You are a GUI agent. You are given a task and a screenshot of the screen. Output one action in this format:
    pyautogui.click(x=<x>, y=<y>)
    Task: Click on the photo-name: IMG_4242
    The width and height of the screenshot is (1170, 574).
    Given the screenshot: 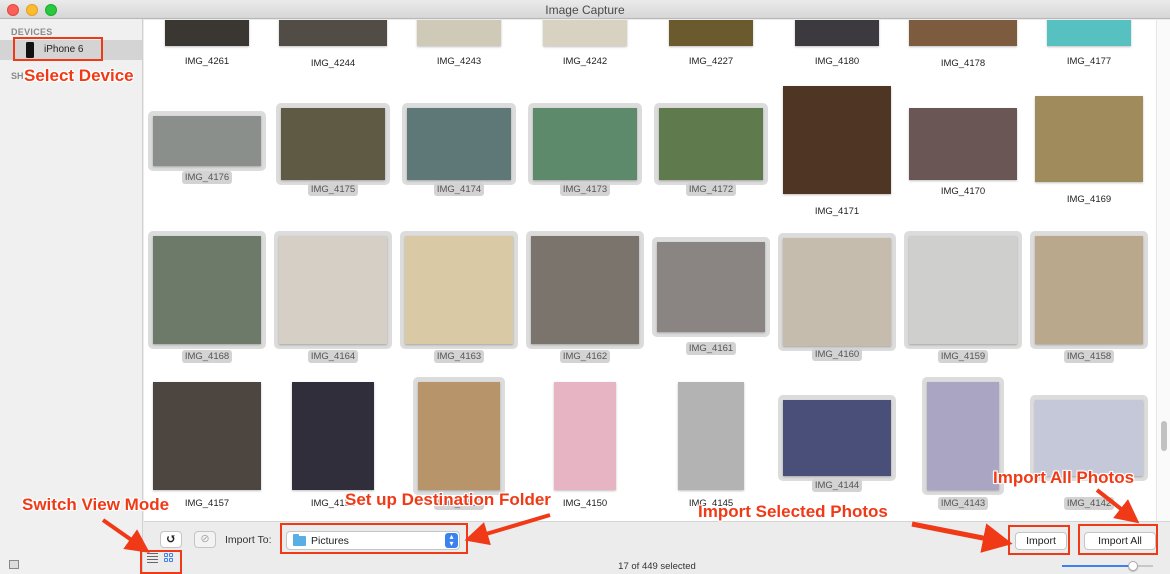 What is the action you would take?
    pyautogui.click(x=585, y=61)
    